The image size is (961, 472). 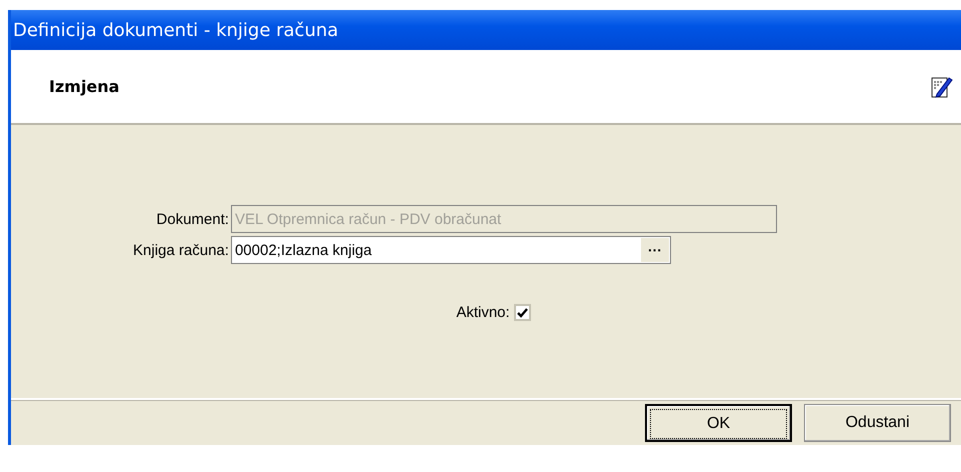 I want to click on browse-button: ···, so click(x=654, y=250).